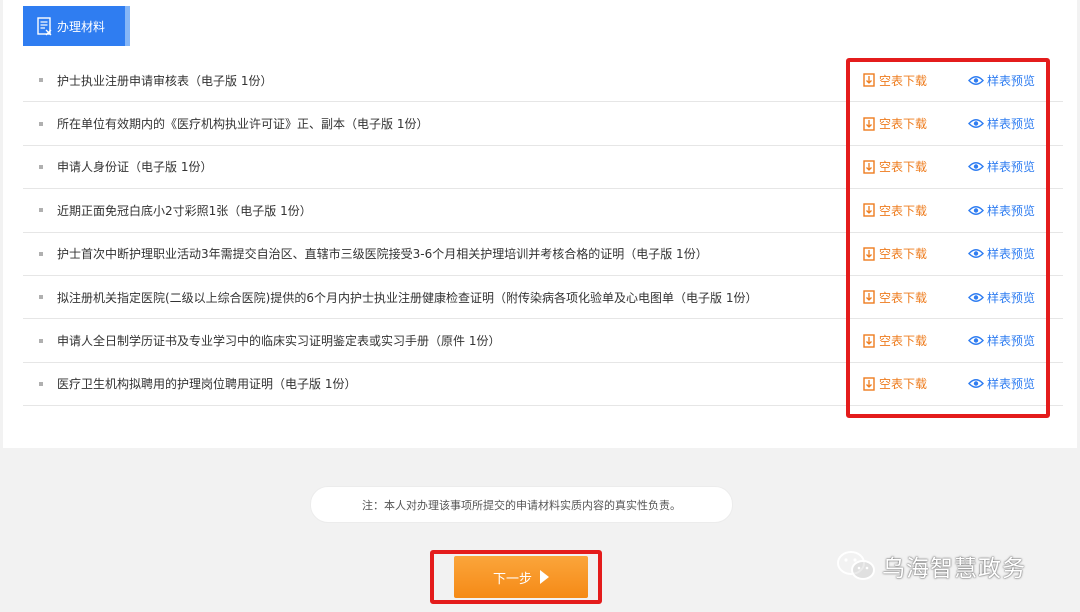  Describe the element at coordinates (544, 577) in the screenshot. I see `play-arrow-icon` at that location.